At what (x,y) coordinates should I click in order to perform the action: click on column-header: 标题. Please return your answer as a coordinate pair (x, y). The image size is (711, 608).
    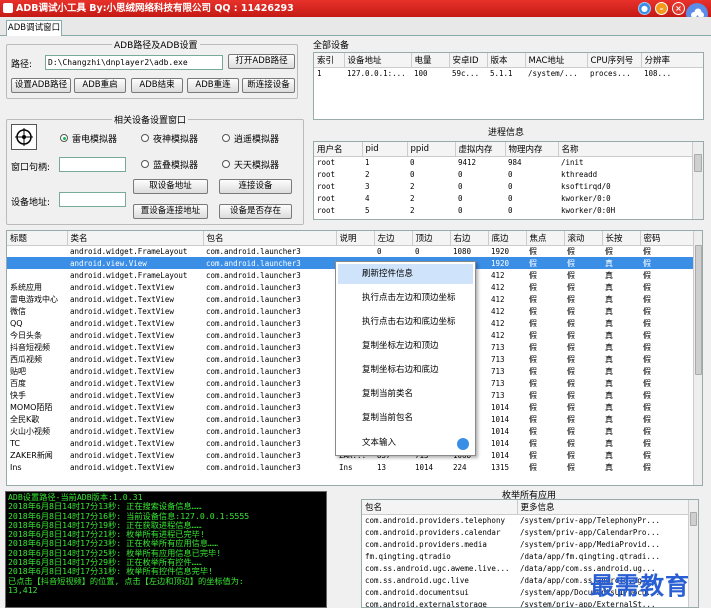
    Looking at the image, I should click on (37, 238).